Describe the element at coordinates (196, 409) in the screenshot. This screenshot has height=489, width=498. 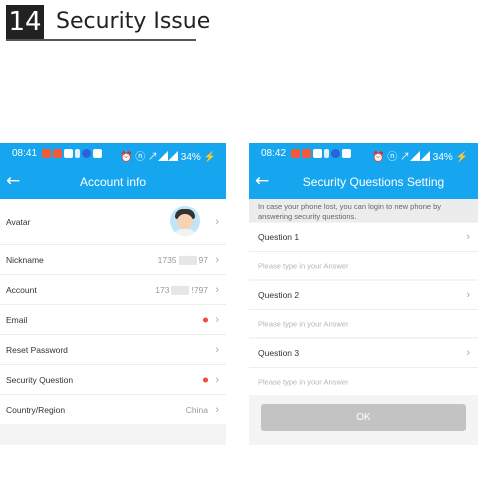
I see `country-value: China` at that location.